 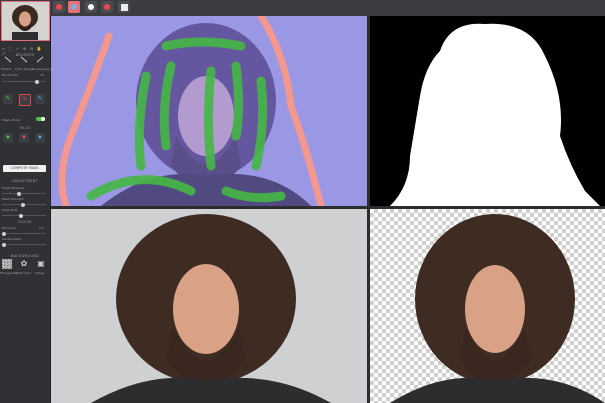 What do you see at coordinates (24, 244) in the screenshot?
I see `desaturation-slider` at bounding box center [24, 244].